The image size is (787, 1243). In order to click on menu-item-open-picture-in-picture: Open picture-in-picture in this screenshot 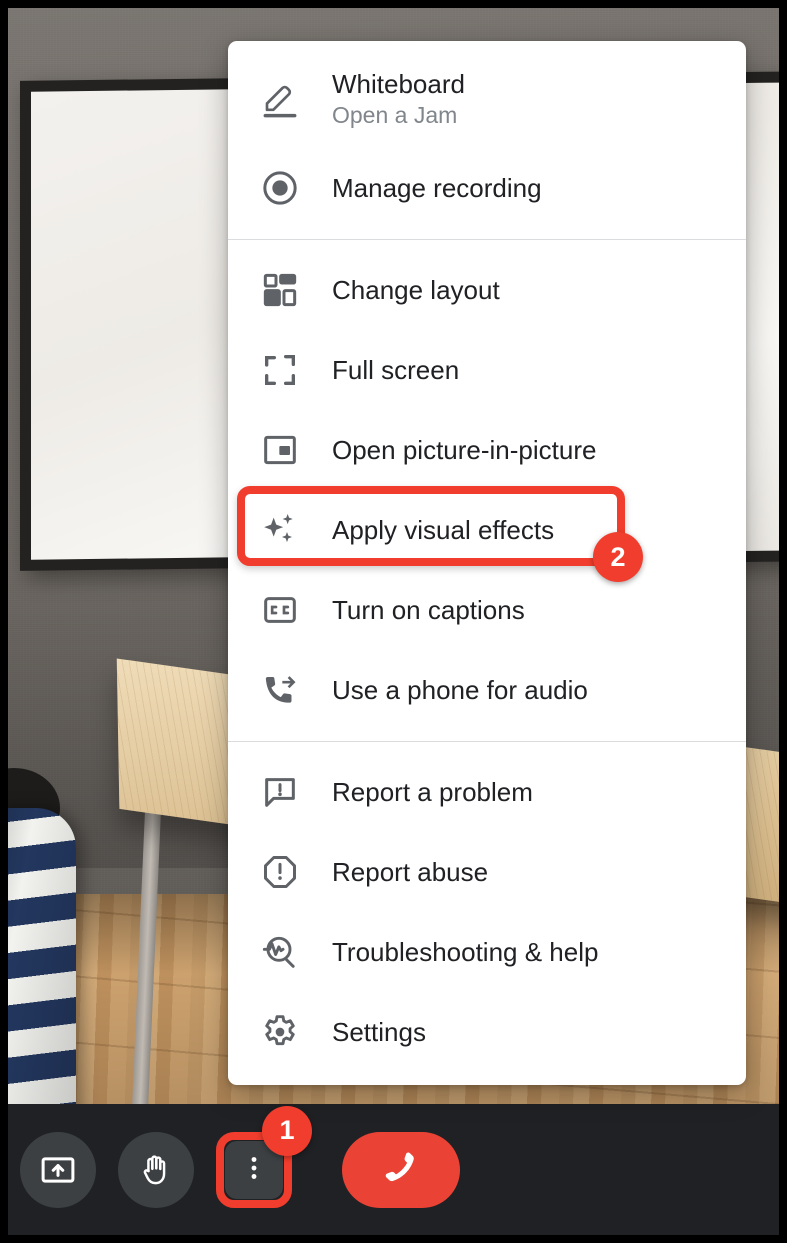, I will do `click(487, 450)`.